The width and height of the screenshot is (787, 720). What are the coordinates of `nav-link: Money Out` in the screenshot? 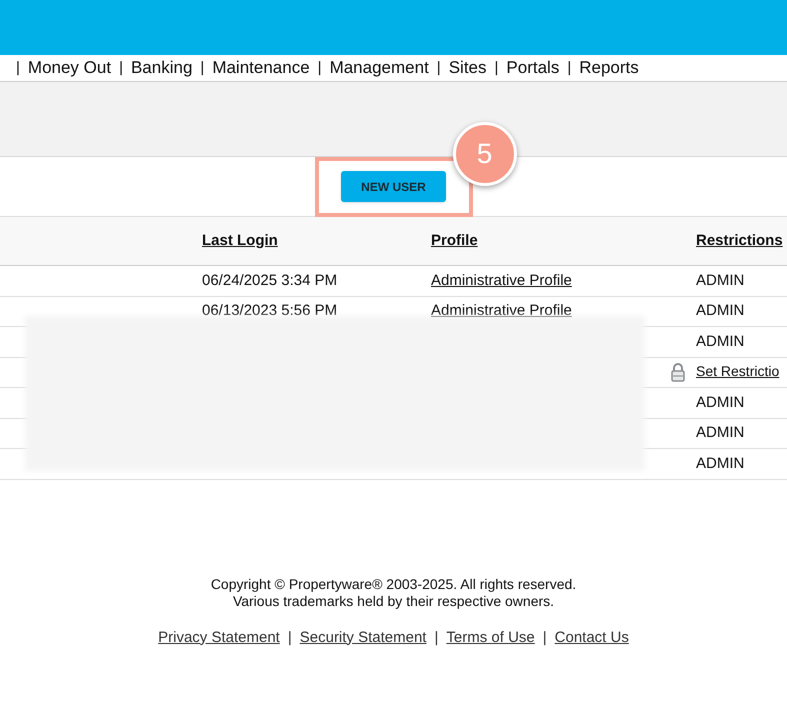 It's located at (70, 68).